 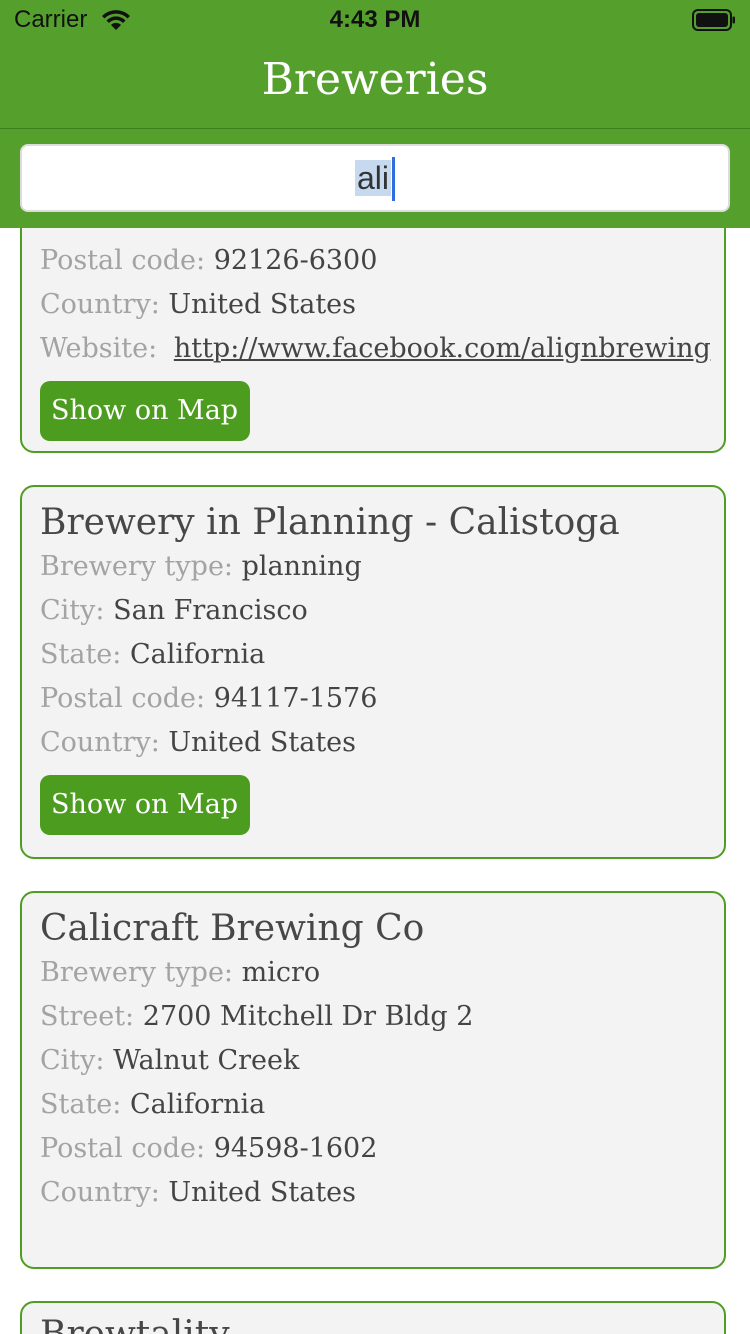 I want to click on search-input: ali, so click(x=375, y=178).